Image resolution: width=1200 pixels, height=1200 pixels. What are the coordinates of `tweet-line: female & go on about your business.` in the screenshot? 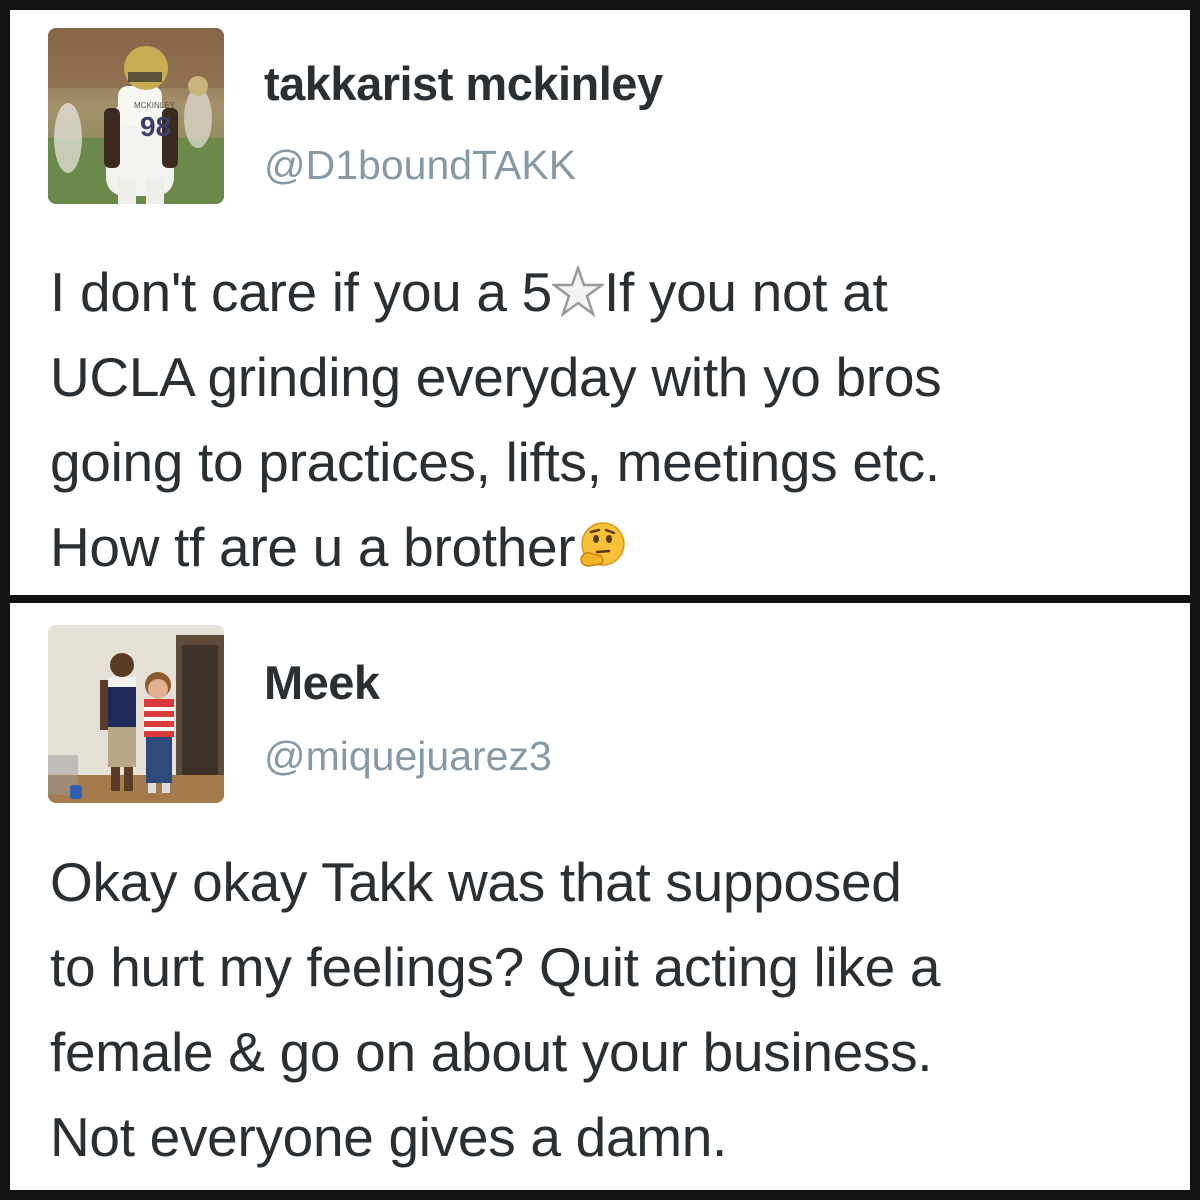 It's located at (491, 1052).